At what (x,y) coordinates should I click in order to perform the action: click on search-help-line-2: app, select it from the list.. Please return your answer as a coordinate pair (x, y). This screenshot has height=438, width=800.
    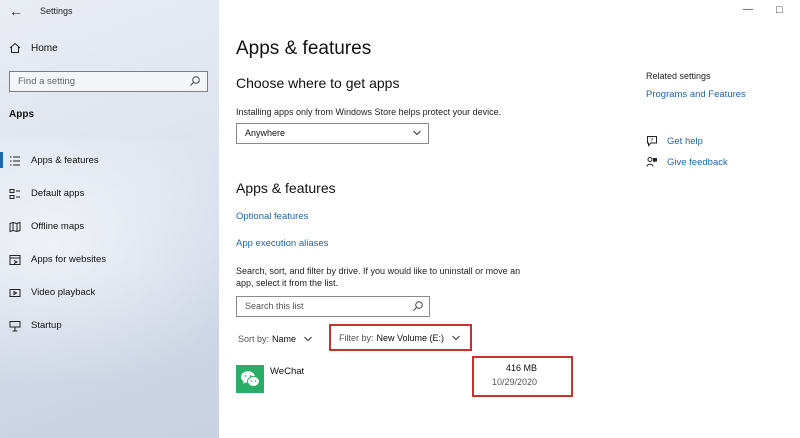
    Looking at the image, I should click on (287, 283).